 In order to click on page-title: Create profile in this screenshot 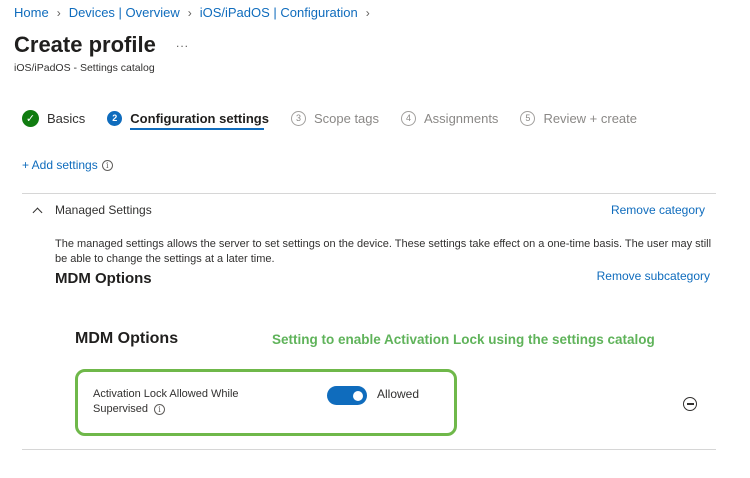, I will do `click(85, 44)`.